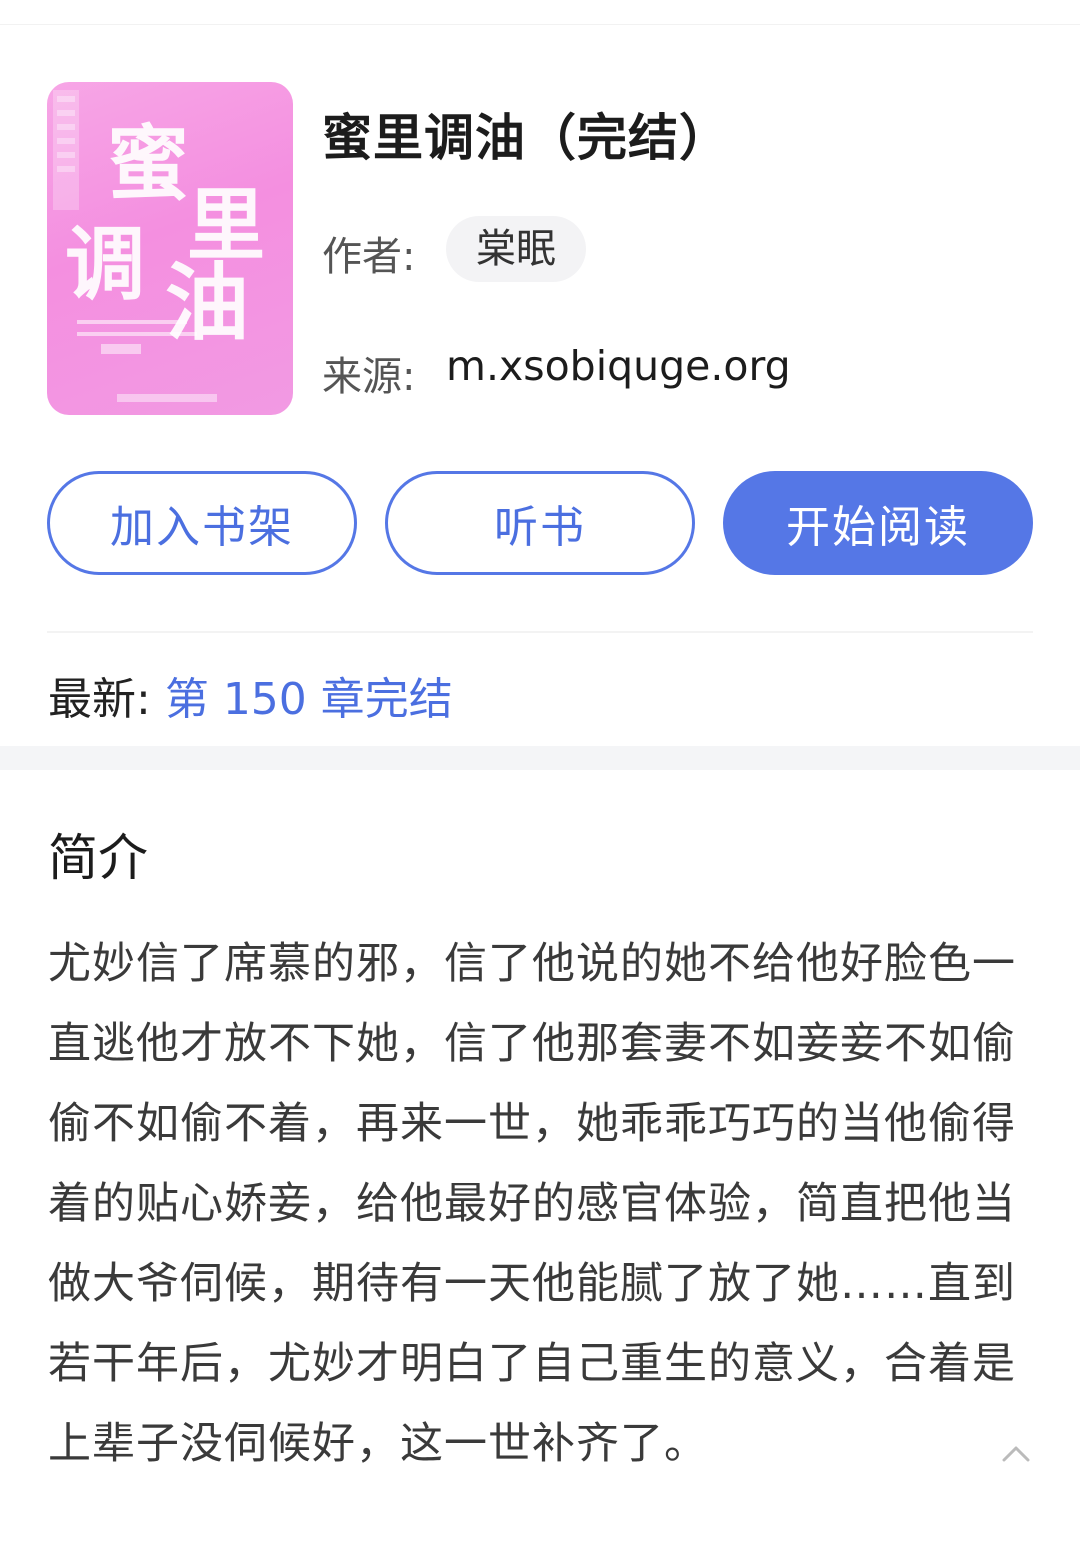  What do you see at coordinates (540, 758) in the screenshot?
I see `section-gap` at bounding box center [540, 758].